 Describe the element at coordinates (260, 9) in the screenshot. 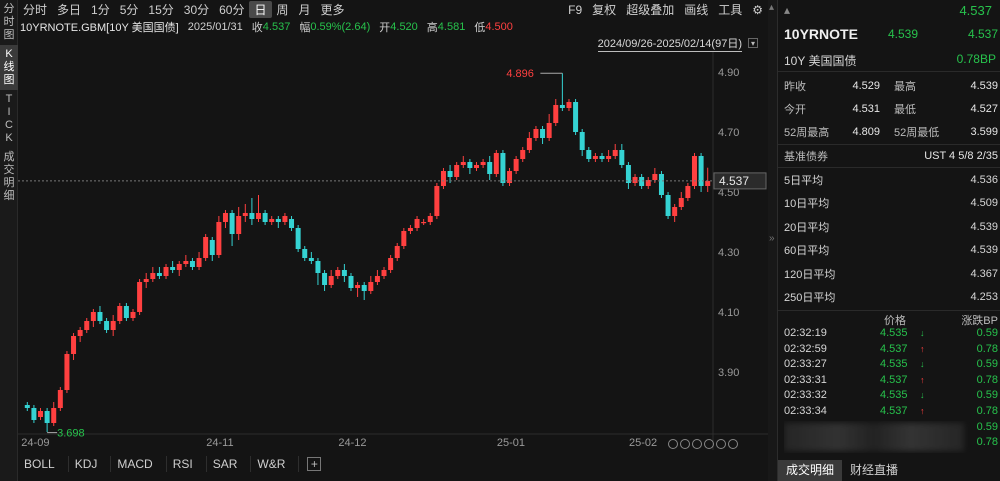

I see `period-tab-7: 日` at that location.